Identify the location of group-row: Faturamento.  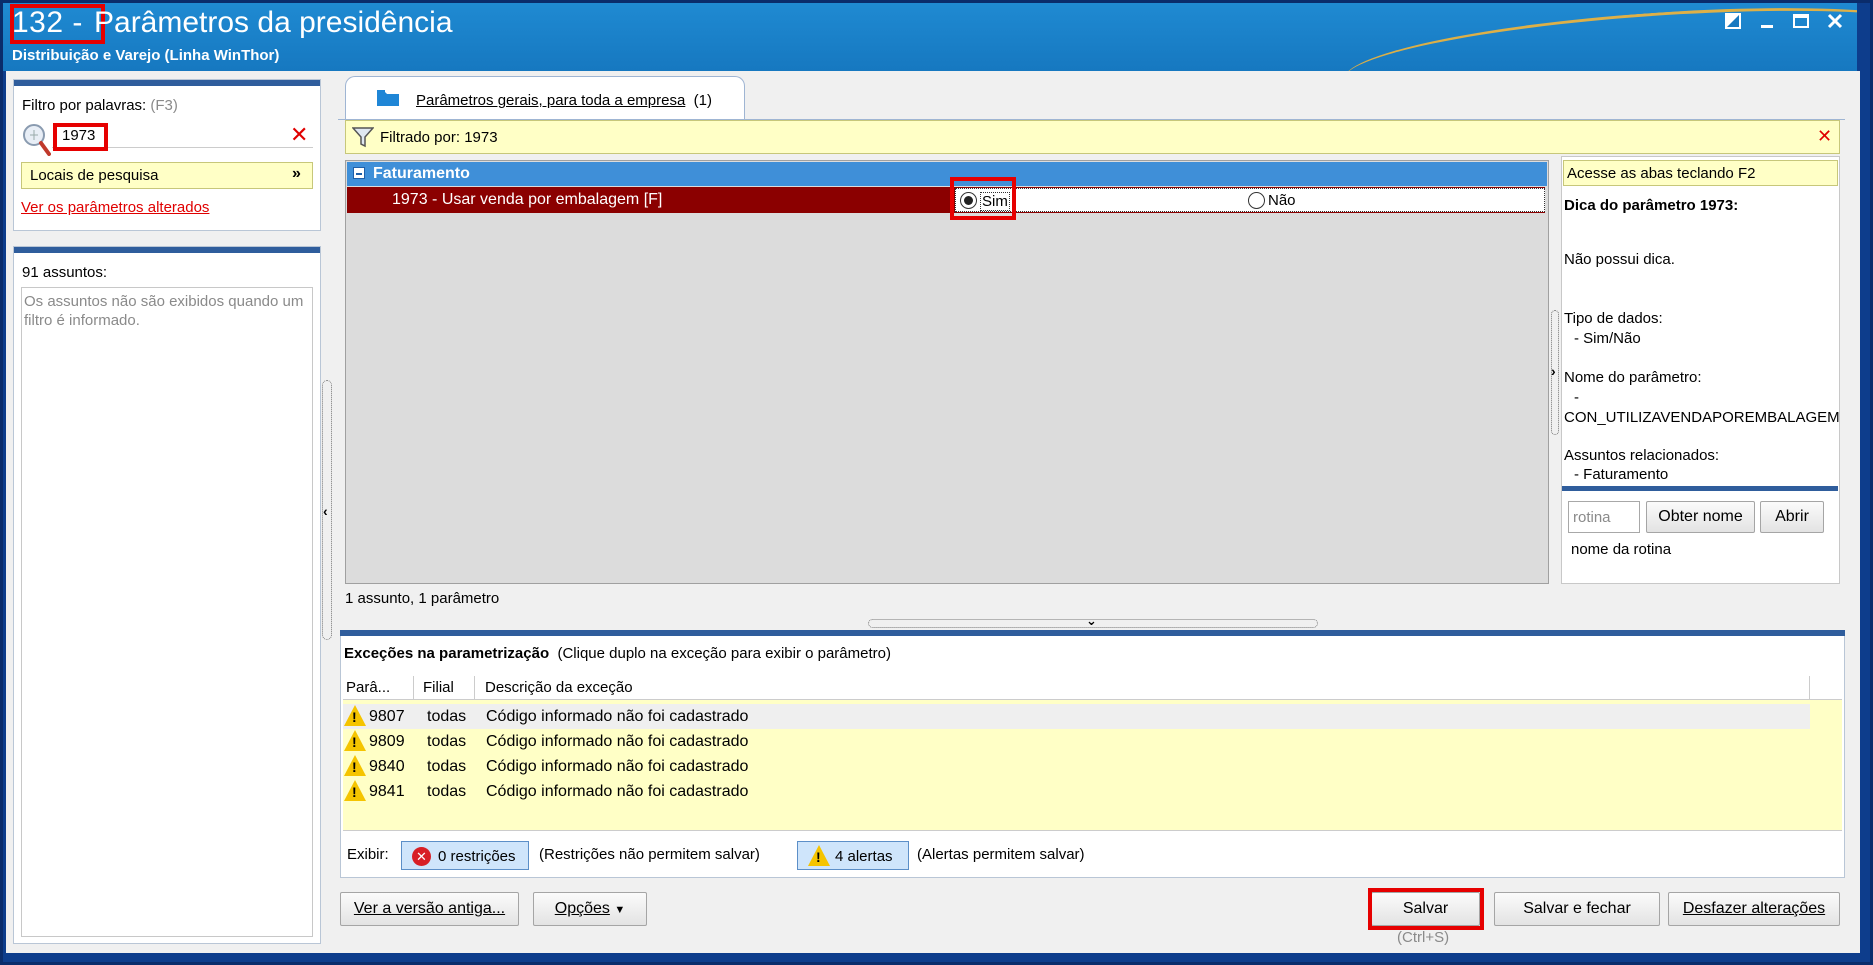
(947, 174).